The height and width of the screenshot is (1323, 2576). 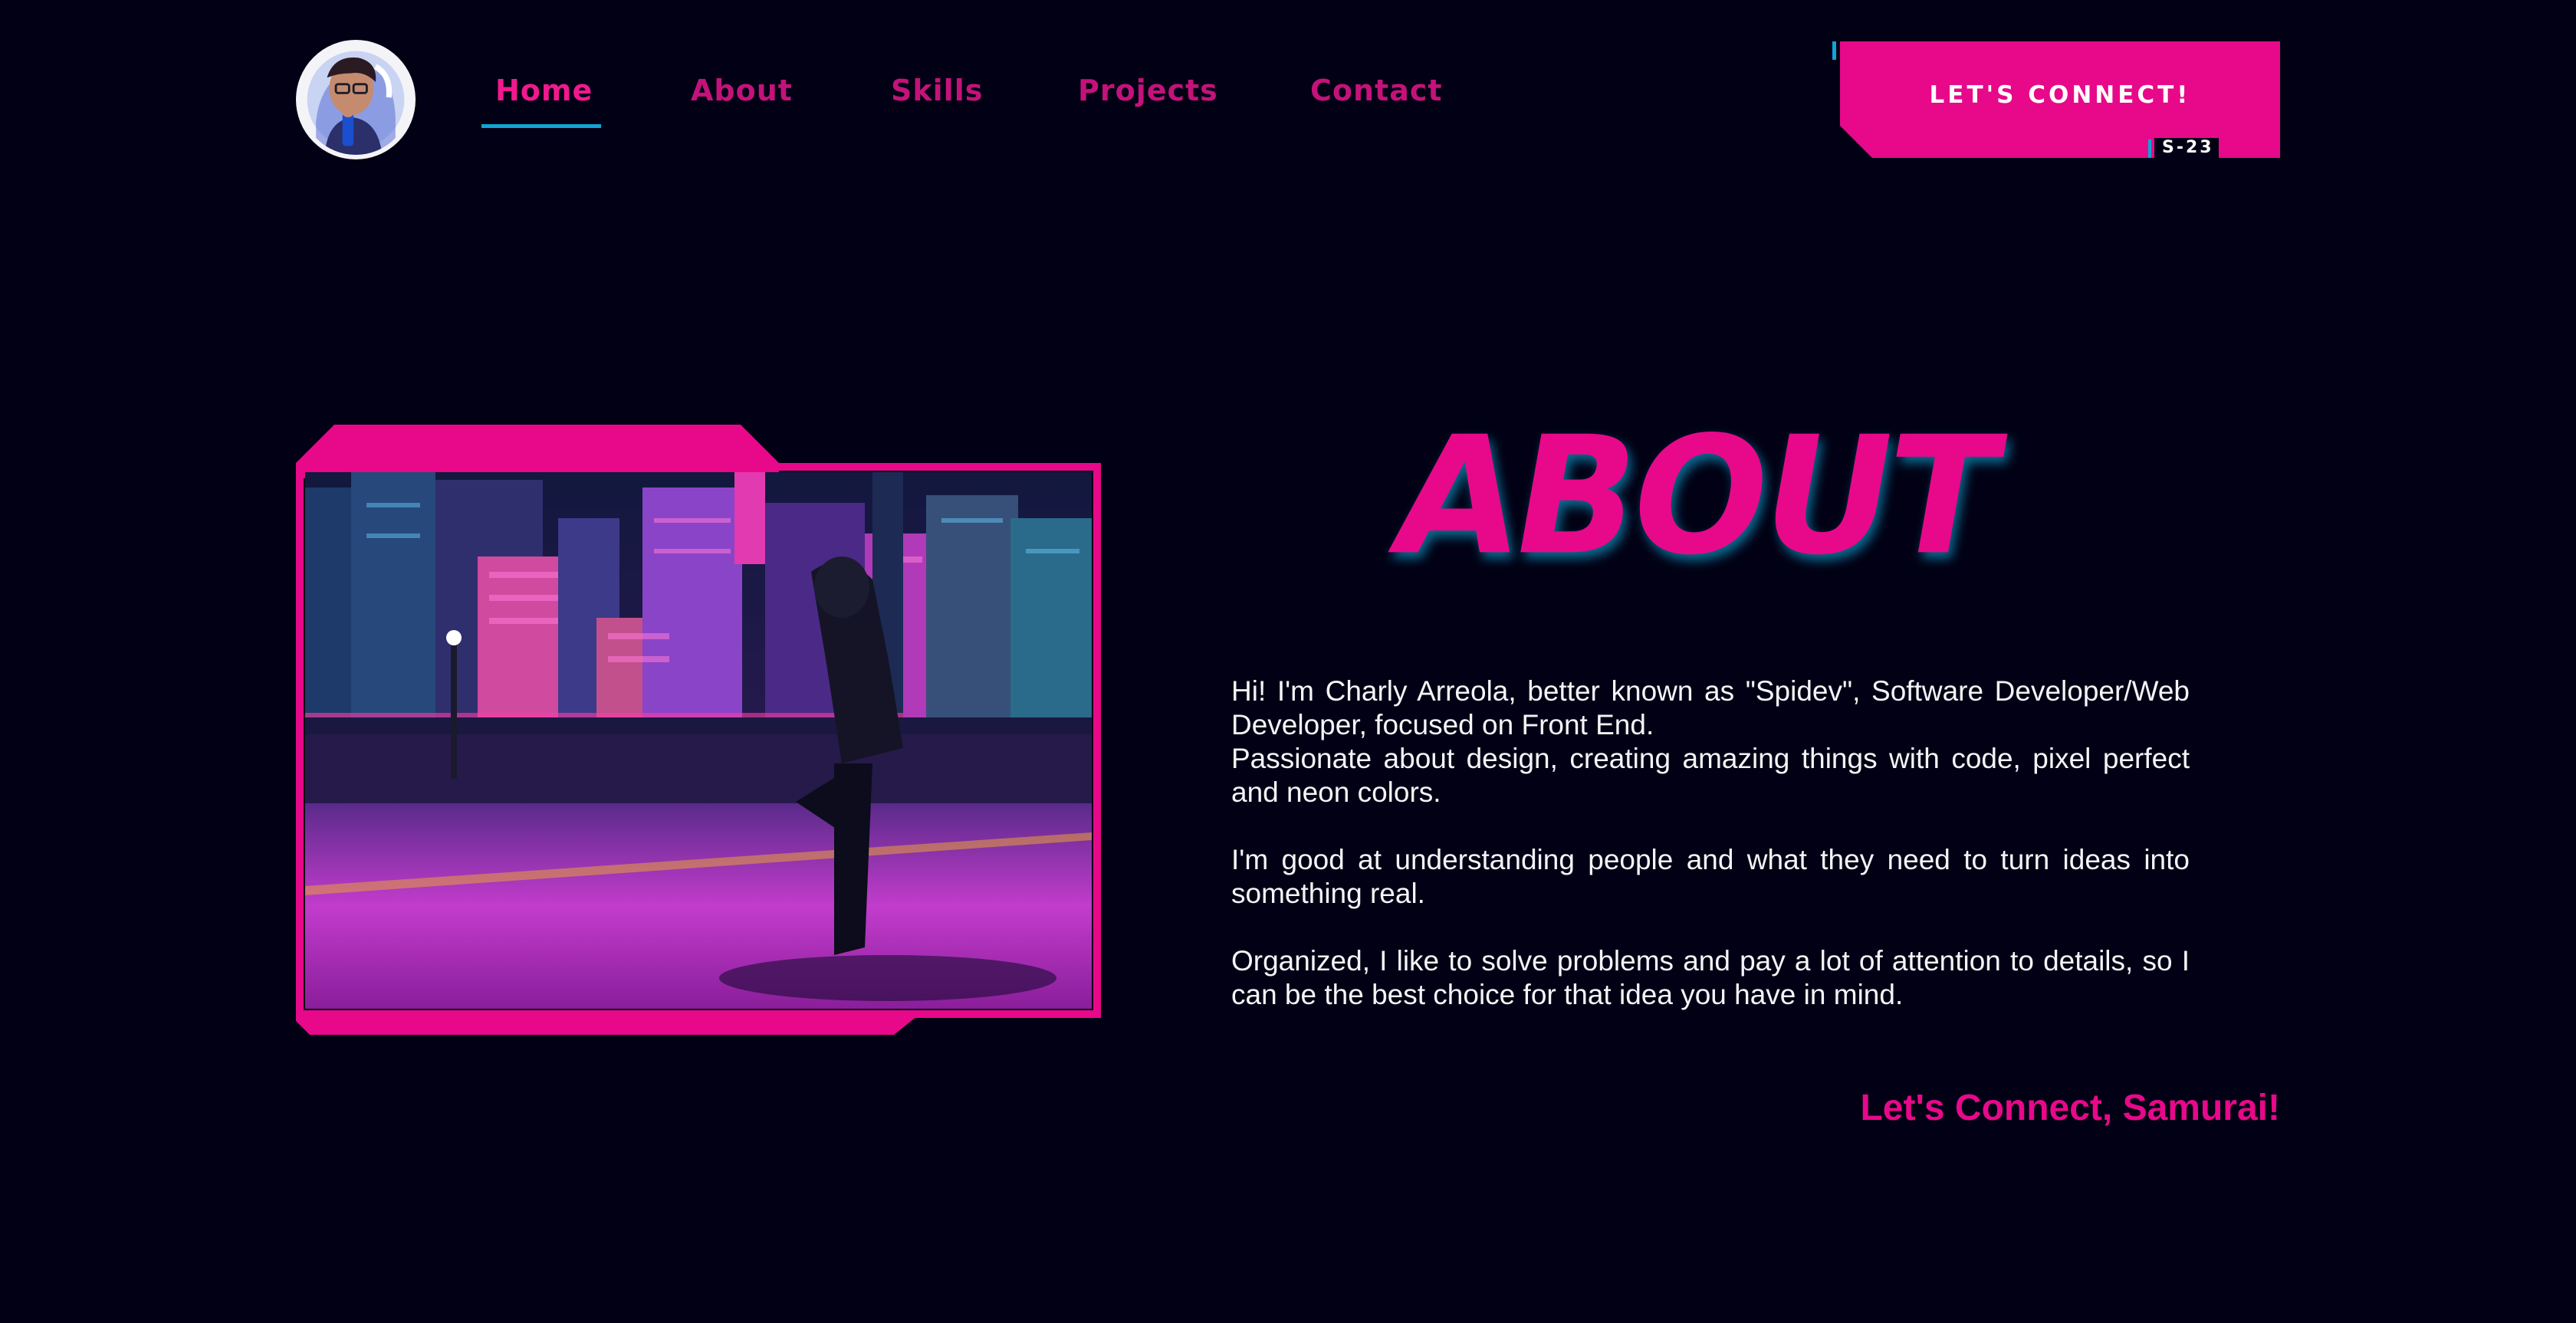 I want to click on avatar-illustration, so click(x=356, y=99).